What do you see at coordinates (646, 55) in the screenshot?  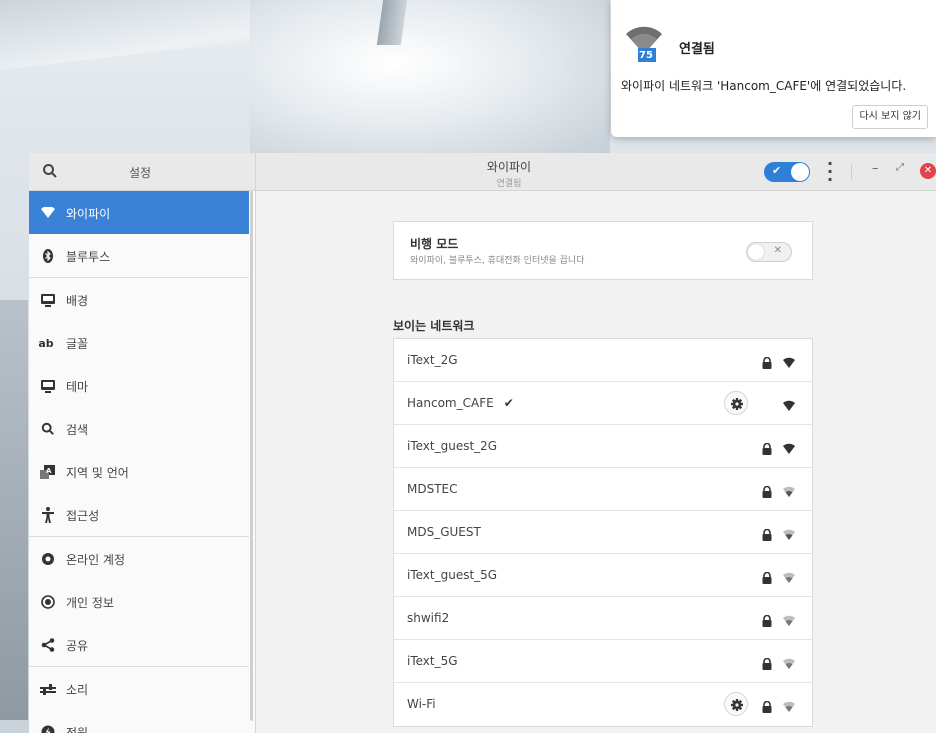 I see `notification-badge: 75` at bounding box center [646, 55].